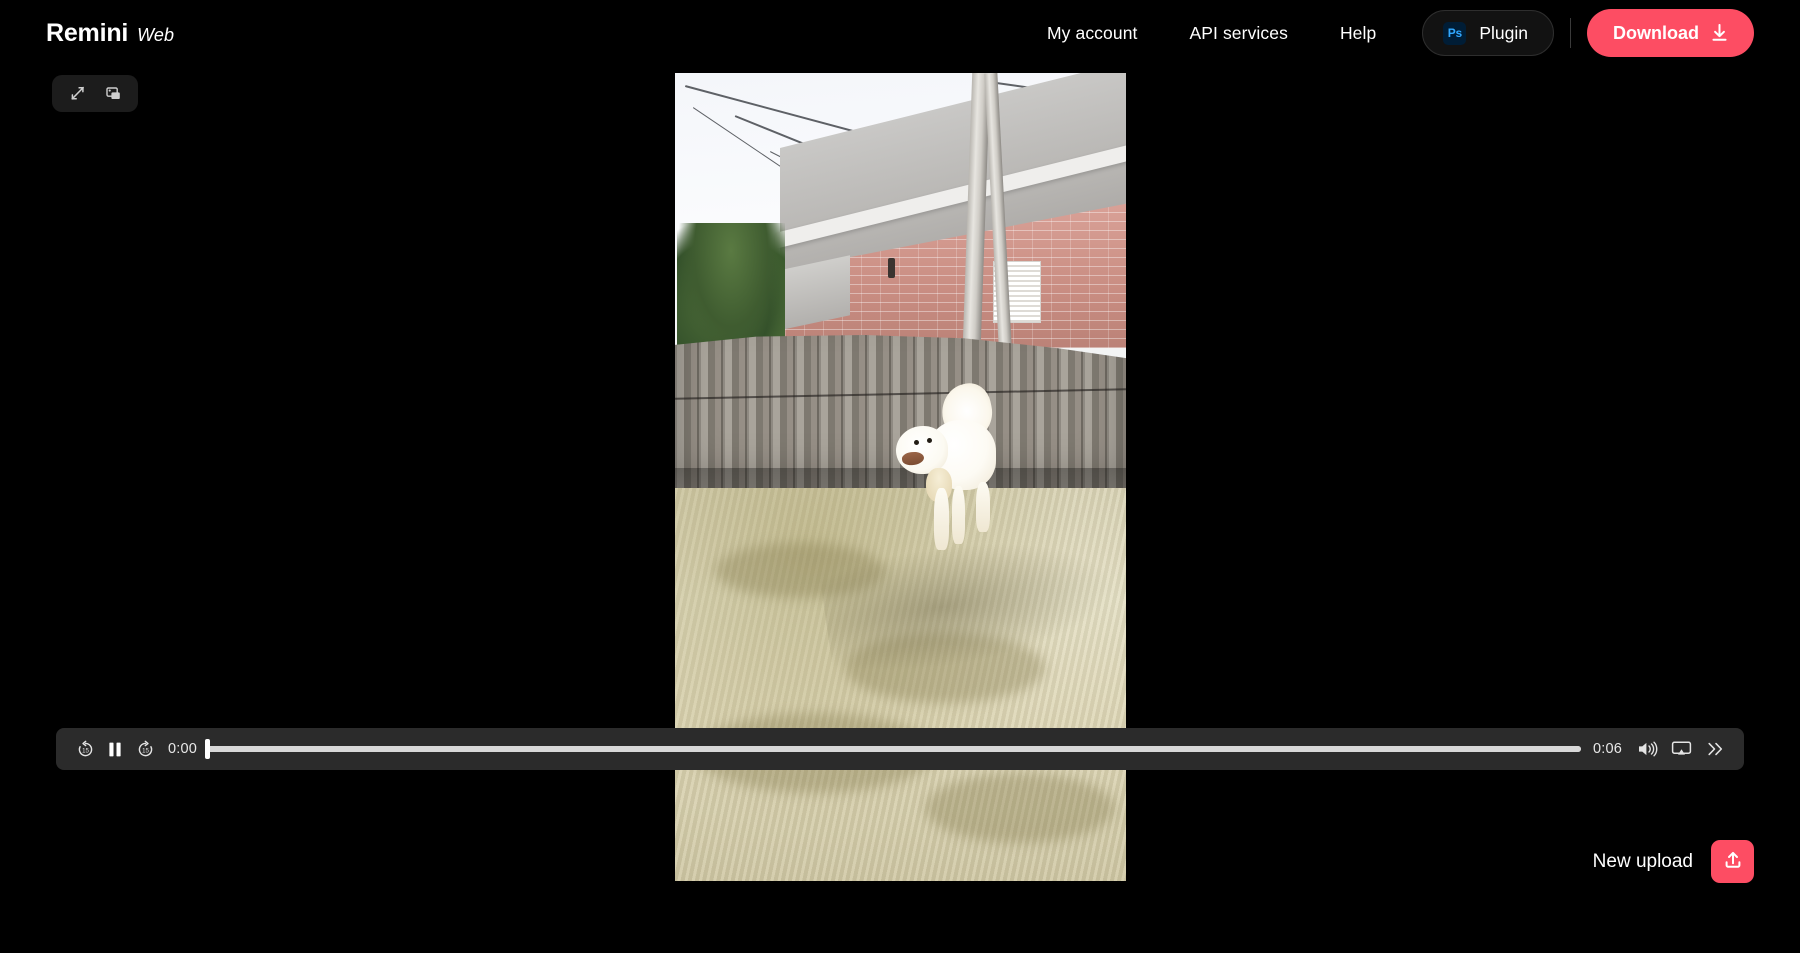 The height and width of the screenshot is (953, 1800). I want to click on progress-handle, so click(208, 749).